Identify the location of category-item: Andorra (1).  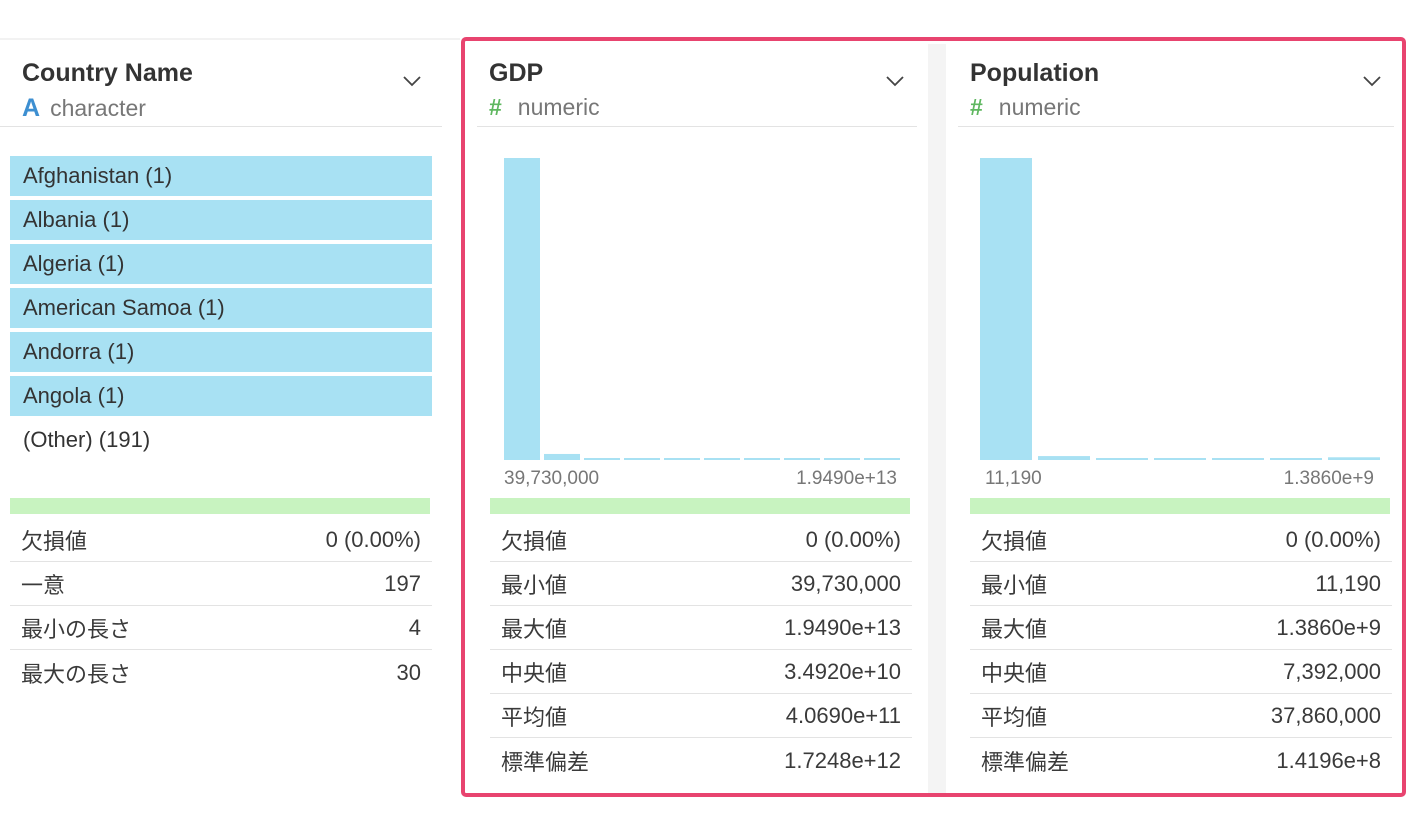
(221, 352).